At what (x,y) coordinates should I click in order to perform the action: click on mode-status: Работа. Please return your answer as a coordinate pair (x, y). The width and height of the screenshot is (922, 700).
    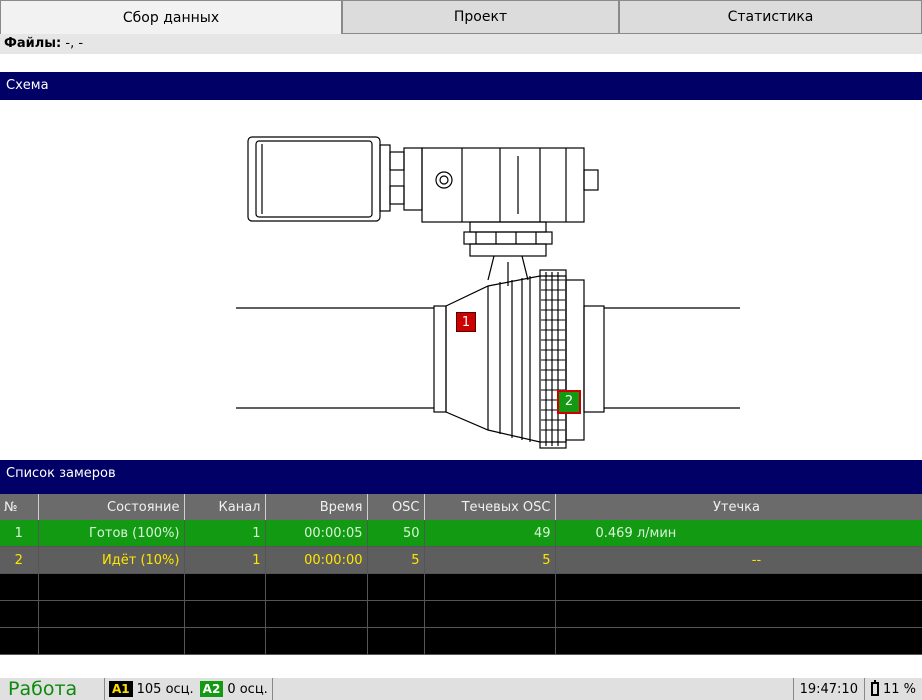
    Looking at the image, I should click on (43, 689).